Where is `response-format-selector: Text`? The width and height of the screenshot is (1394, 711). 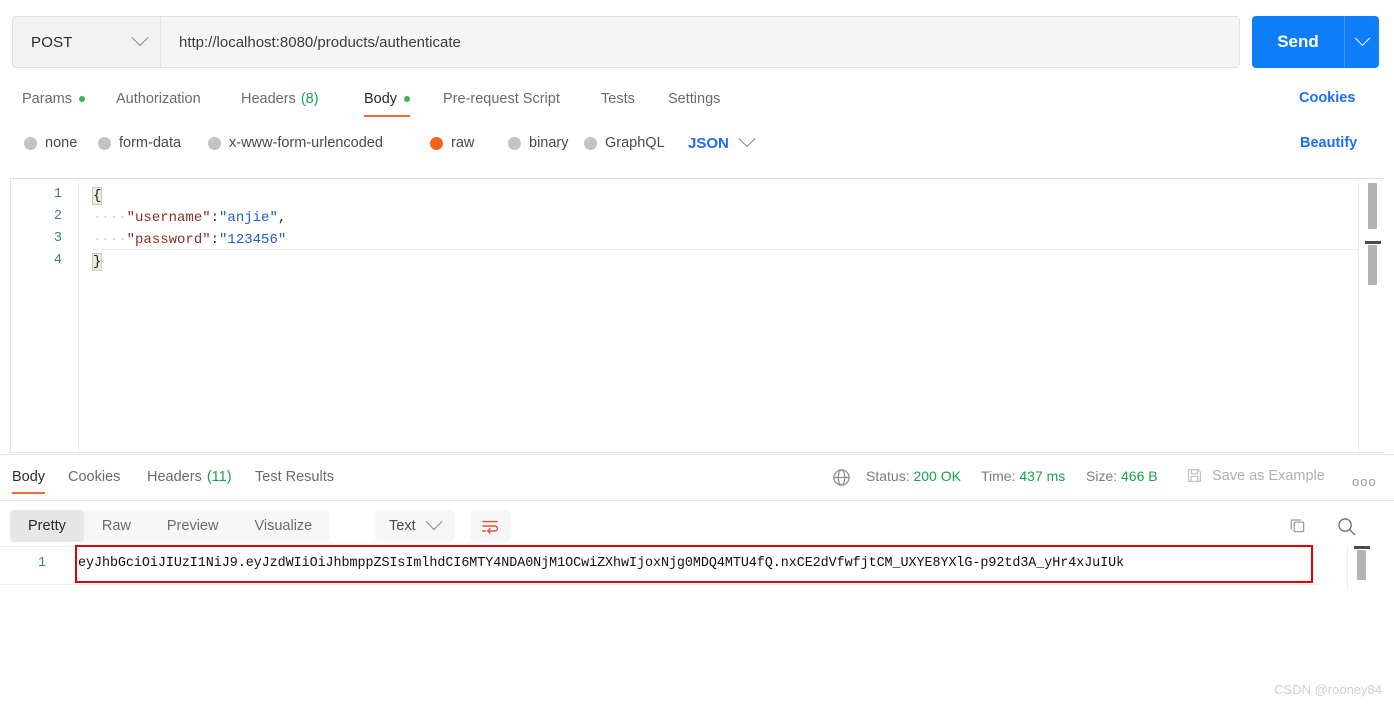
response-format-selector: Text is located at coordinates (414, 526).